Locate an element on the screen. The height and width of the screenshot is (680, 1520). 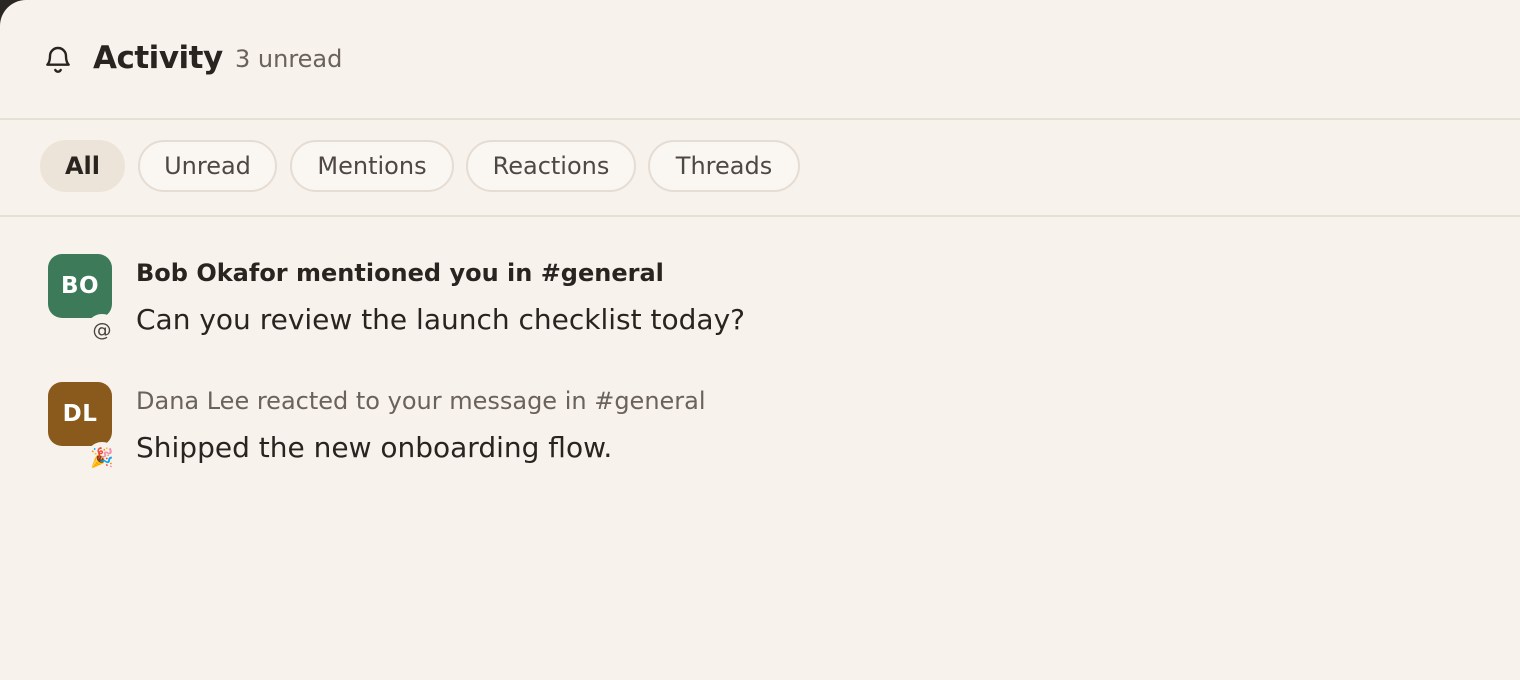
filter-all-chip: All is located at coordinates (82, 166).